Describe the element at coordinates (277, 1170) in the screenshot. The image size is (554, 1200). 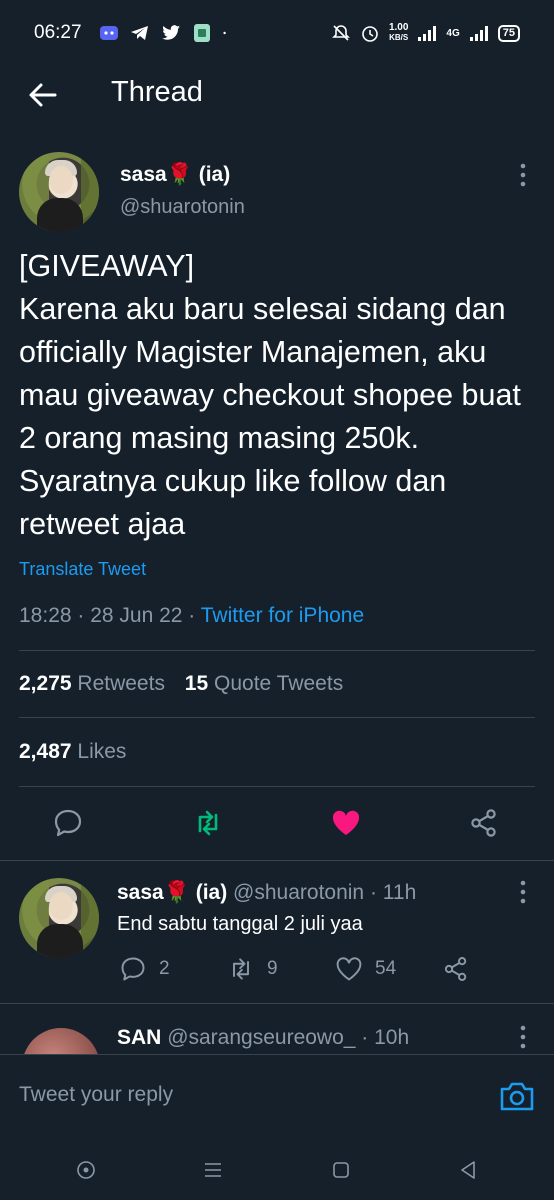
I see `system-nav-bar` at that location.